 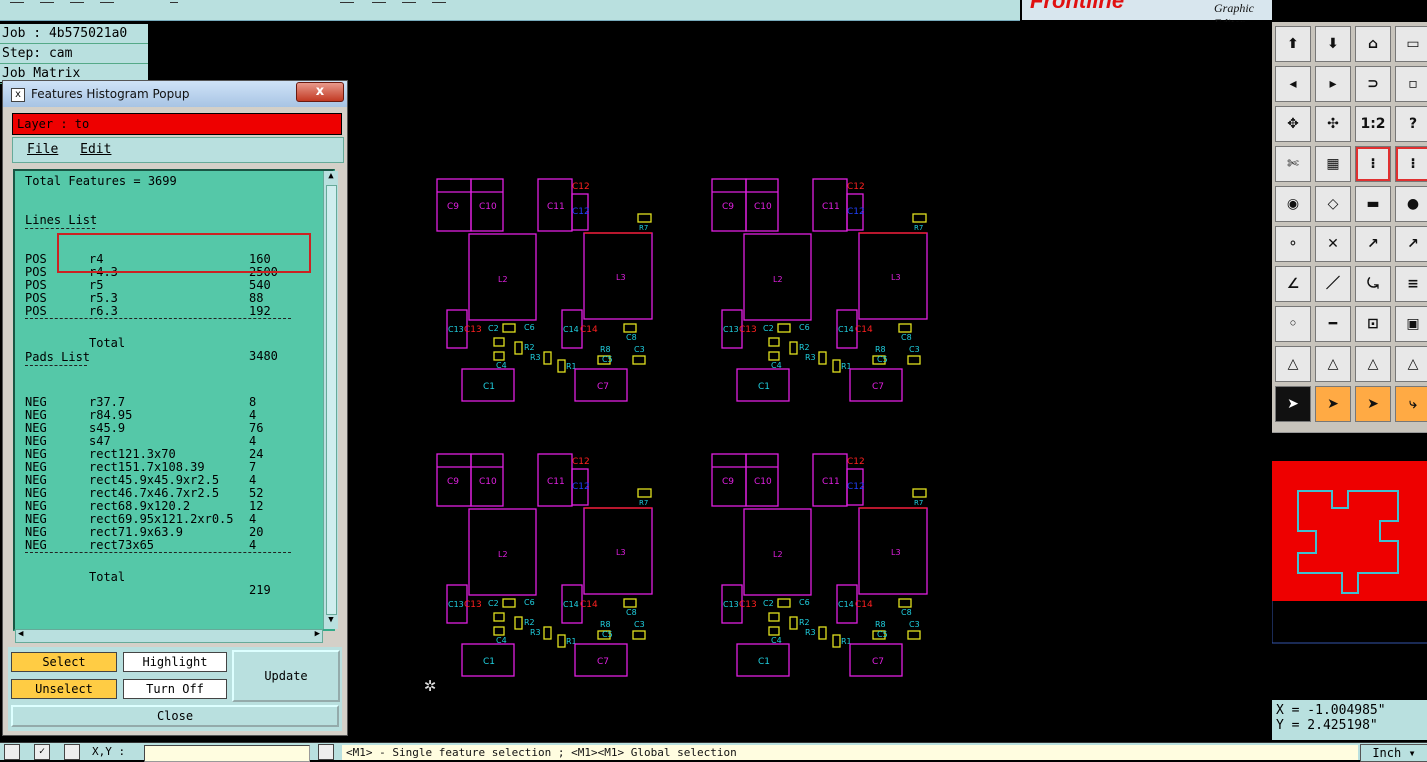 What do you see at coordinates (42, 149) in the screenshot?
I see `menu-file: File` at bounding box center [42, 149].